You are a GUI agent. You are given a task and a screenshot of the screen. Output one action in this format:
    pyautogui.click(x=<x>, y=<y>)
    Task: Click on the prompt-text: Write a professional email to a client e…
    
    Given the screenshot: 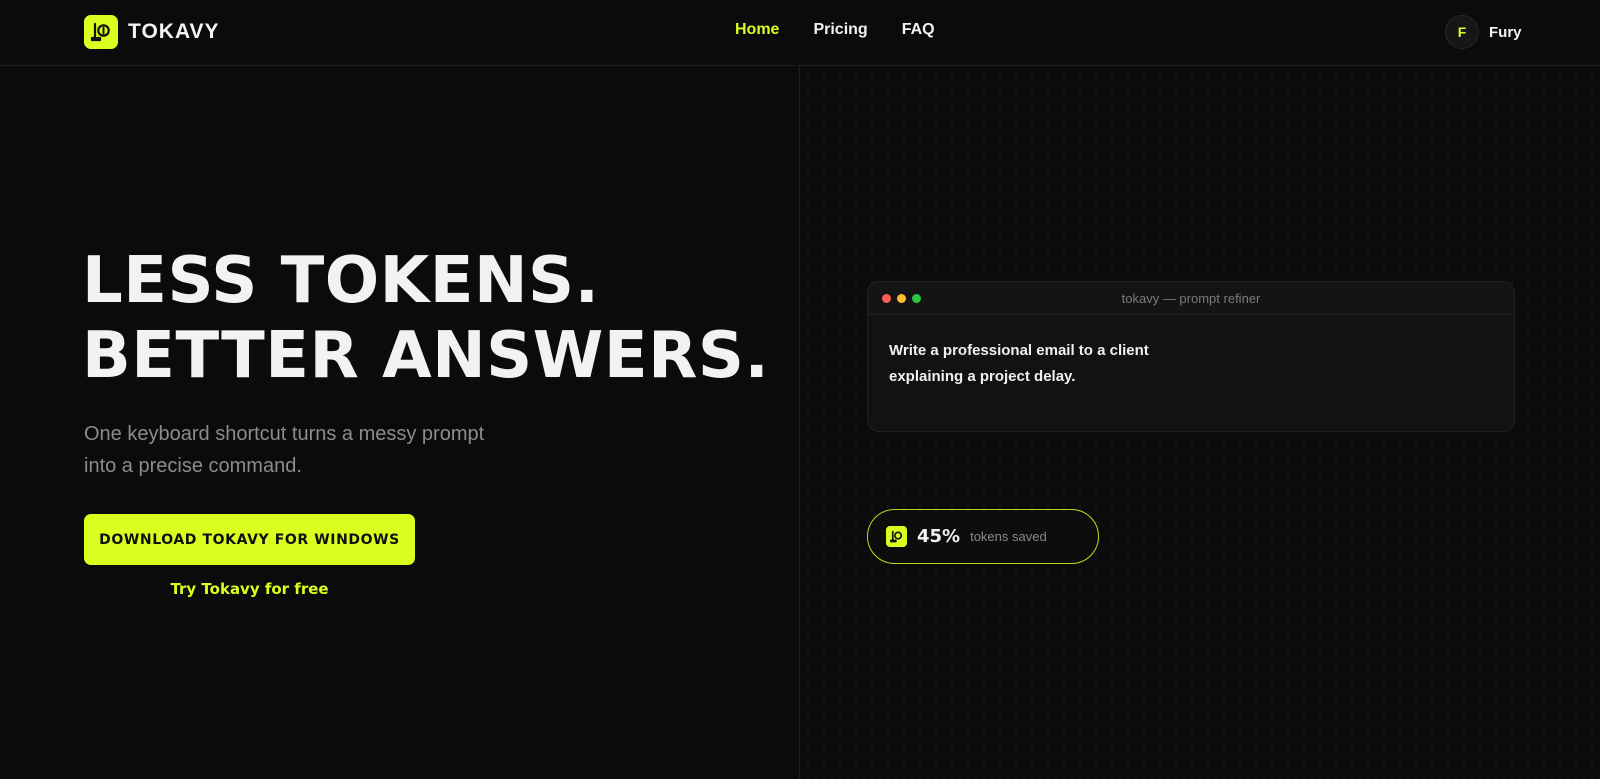 What is the action you would take?
    pyautogui.click(x=1019, y=363)
    